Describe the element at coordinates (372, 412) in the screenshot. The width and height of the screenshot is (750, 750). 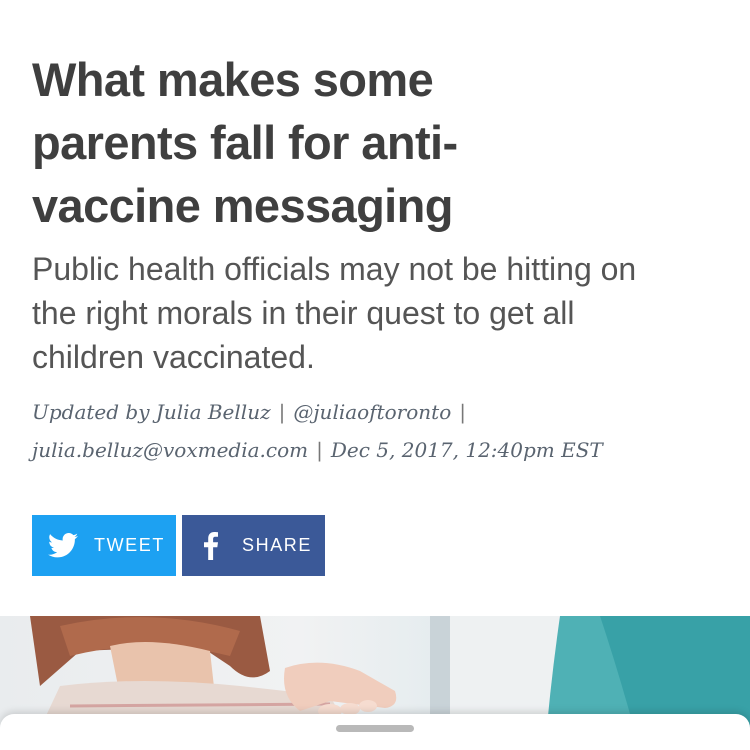
I see `twitter-handle-link: @juliaoftoronto` at that location.